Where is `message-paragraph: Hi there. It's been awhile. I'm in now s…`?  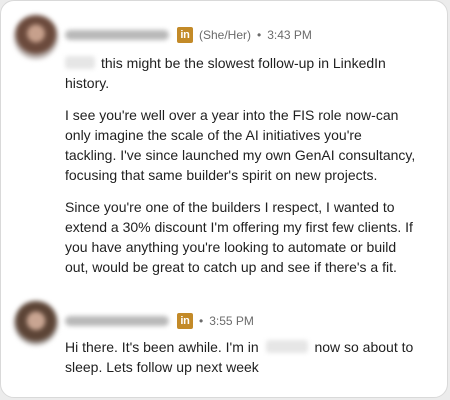 message-paragraph: Hi there. It's been awhile. I'm in now s… is located at coordinates (239, 357).